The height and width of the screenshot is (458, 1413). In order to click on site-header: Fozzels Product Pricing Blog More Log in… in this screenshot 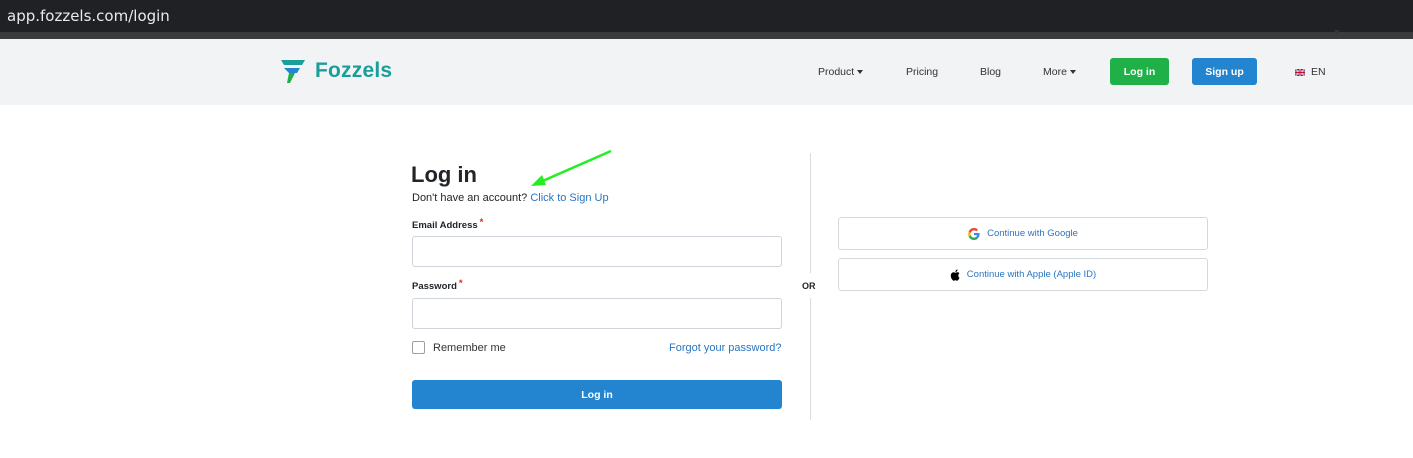, I will do `click(706, 72)`.